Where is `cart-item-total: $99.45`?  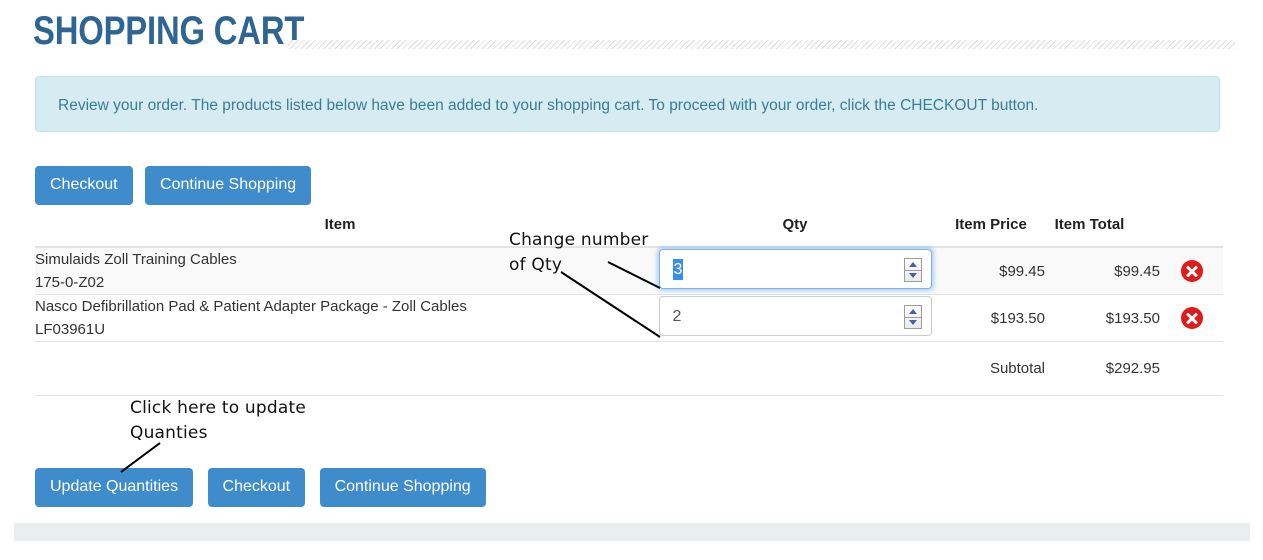
cart-item-total: $99.45 is located at coordinates (1102, 271).